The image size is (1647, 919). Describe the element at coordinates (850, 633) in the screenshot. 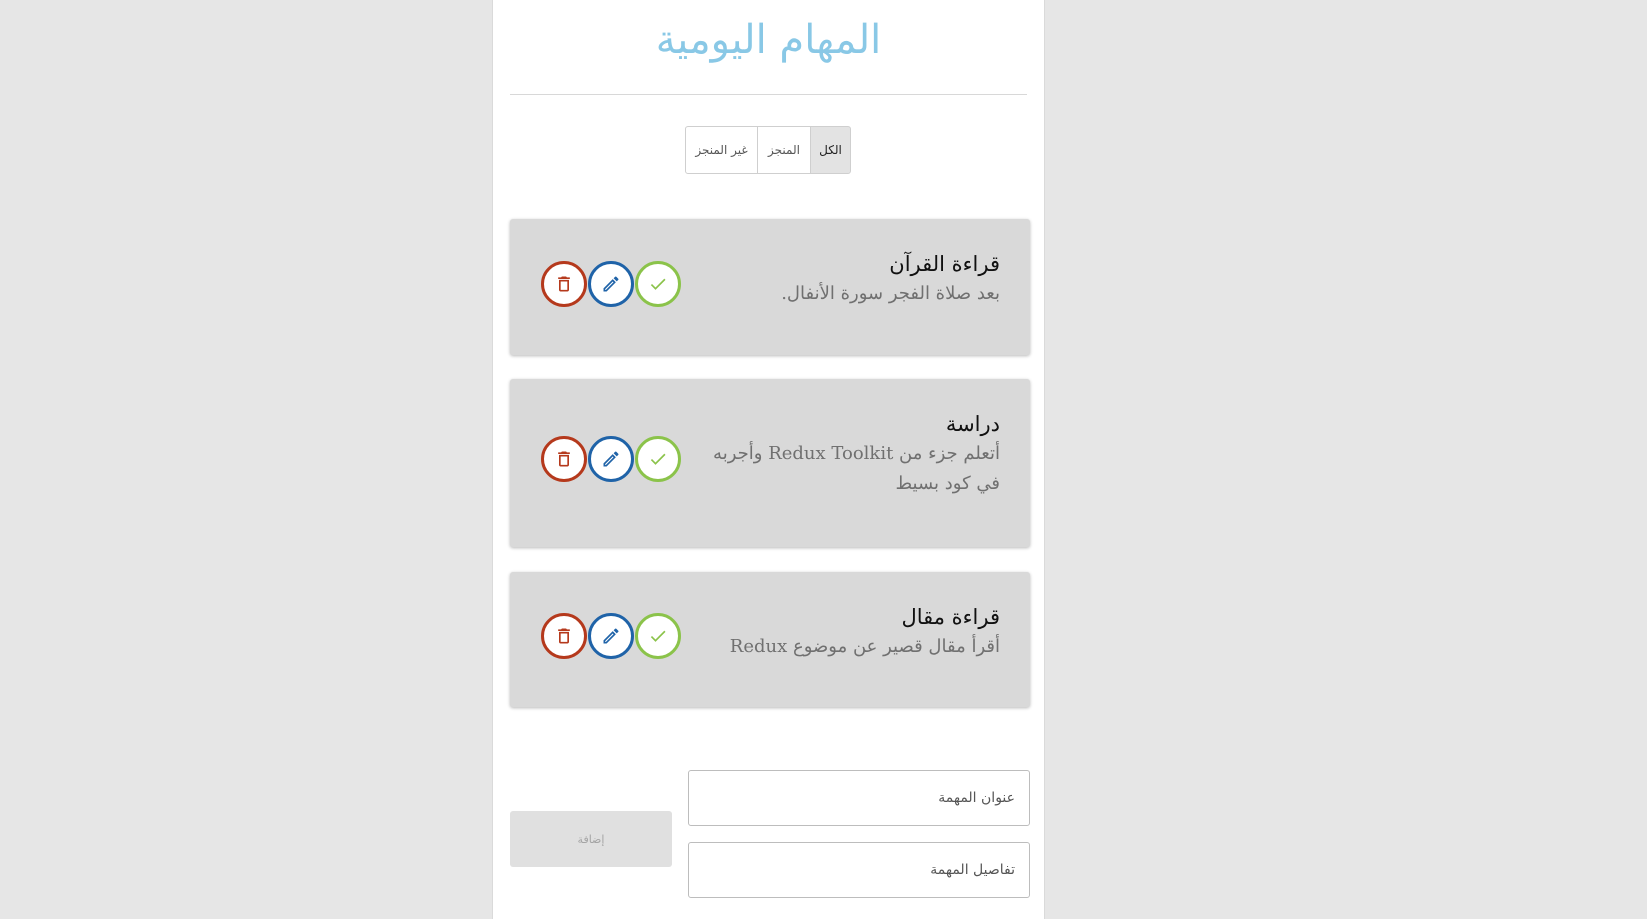

I see `task-text: قراءة مقال أقرأ مقال قصير عن موضوع Redux` at that location.